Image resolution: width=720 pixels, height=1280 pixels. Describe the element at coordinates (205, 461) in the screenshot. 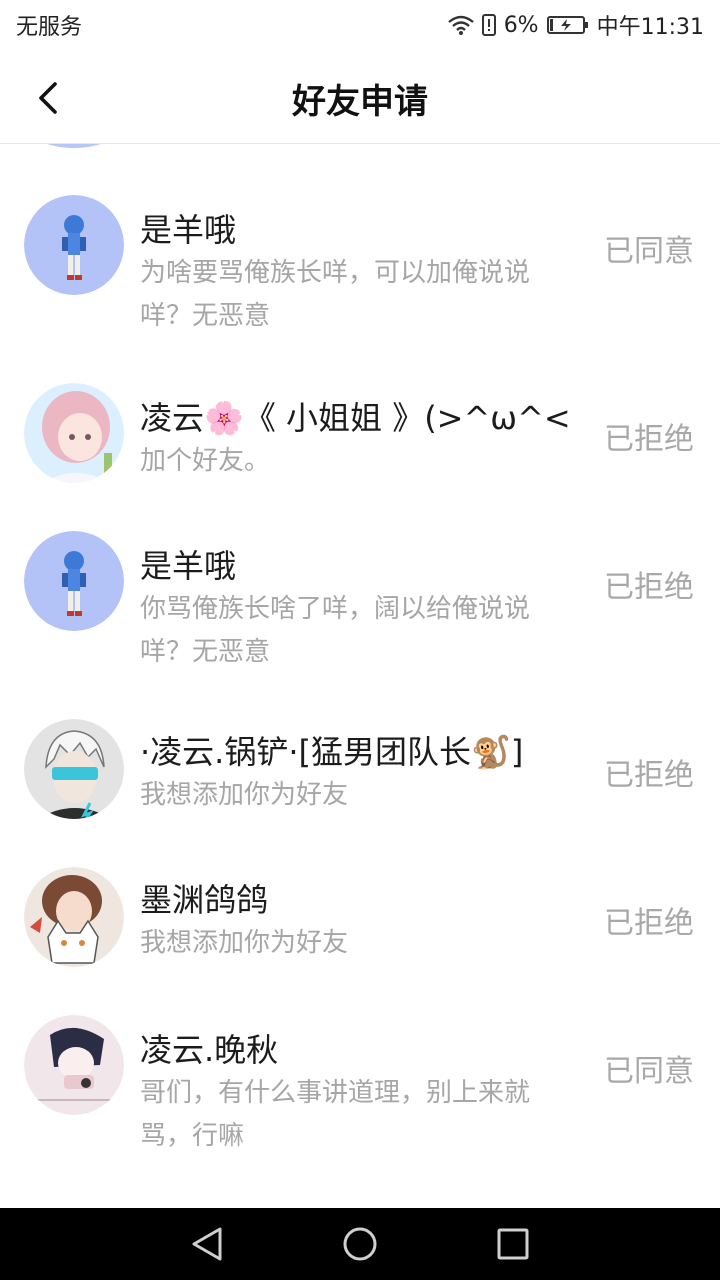

I see `request-message: 加个好友。` at that location.